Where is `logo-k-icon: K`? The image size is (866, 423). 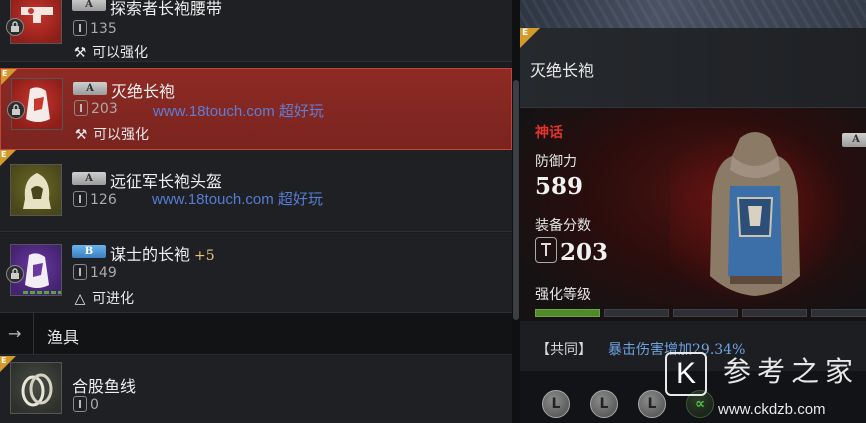 logo-k-icon: K is located at coordinates (686, 374).